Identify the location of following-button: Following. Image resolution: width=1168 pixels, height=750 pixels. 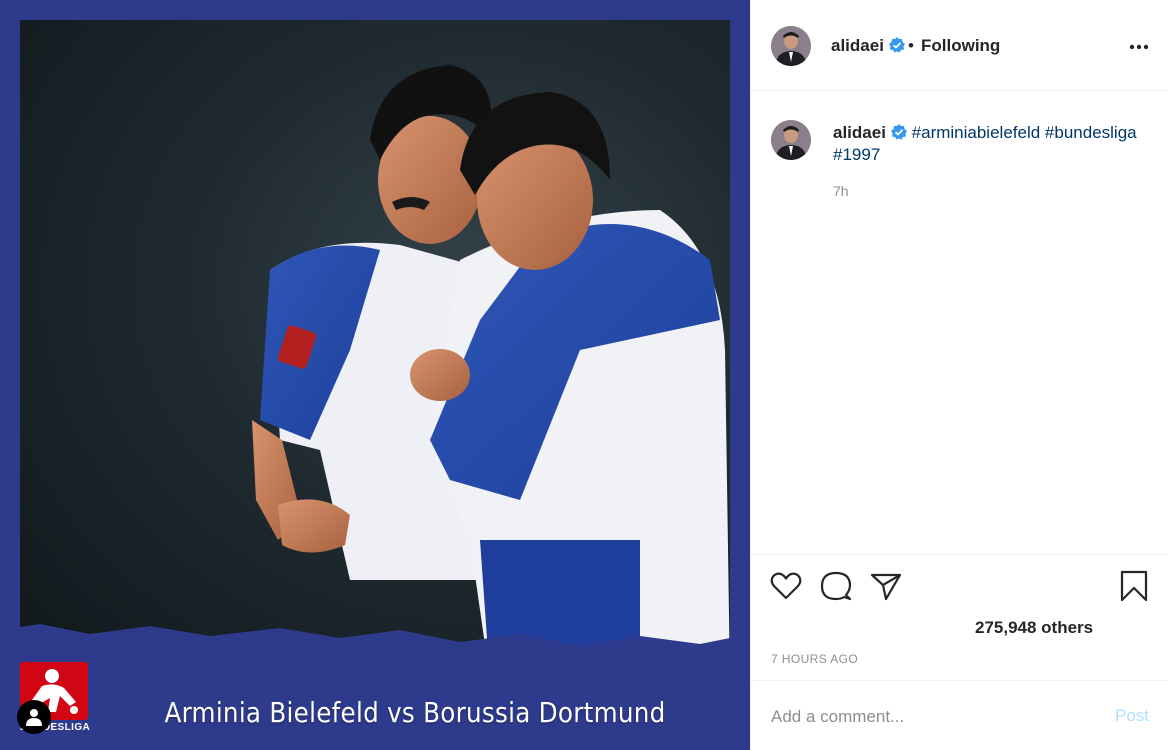
(960, 46).